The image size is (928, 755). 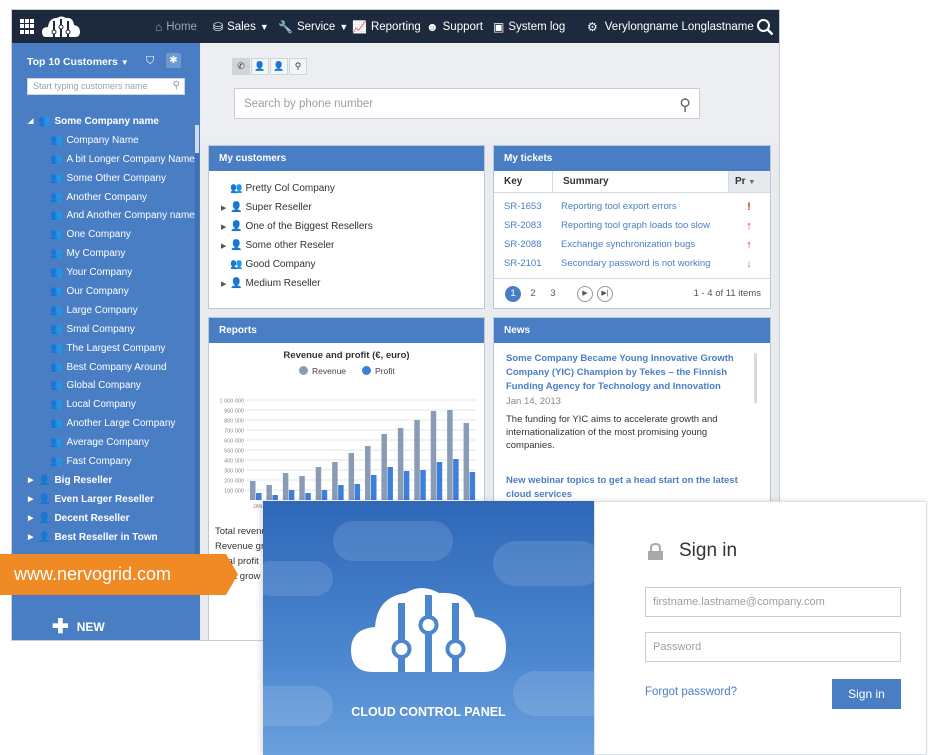 I want to click on ticket-row: SR-1653 Reporting tool export errors!, so click(x=632, y=206).